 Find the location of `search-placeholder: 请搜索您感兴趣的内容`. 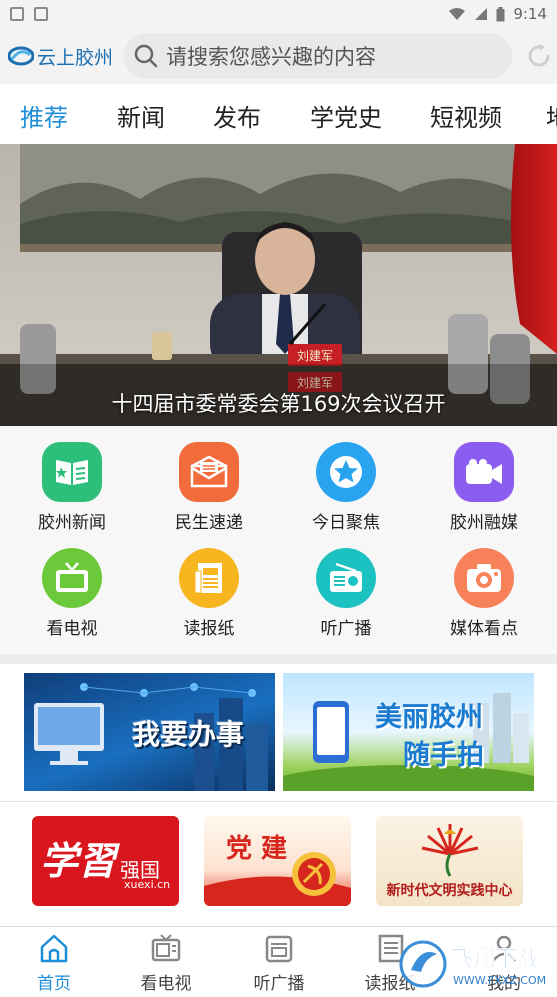

search-placeholder: 请搜索您感兴趣的内容 is located at coordinates (271, 57).